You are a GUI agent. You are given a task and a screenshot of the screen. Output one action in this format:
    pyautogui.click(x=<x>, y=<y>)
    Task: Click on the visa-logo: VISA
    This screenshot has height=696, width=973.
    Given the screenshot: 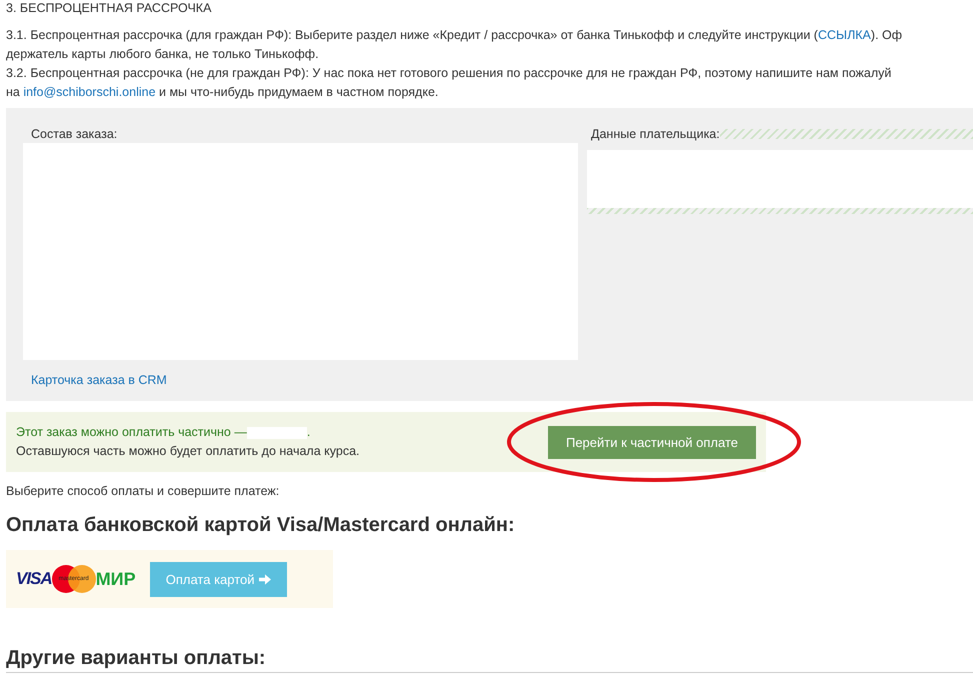 What is the action you would take?
    pyautogui.click(x=34, y=579)
    